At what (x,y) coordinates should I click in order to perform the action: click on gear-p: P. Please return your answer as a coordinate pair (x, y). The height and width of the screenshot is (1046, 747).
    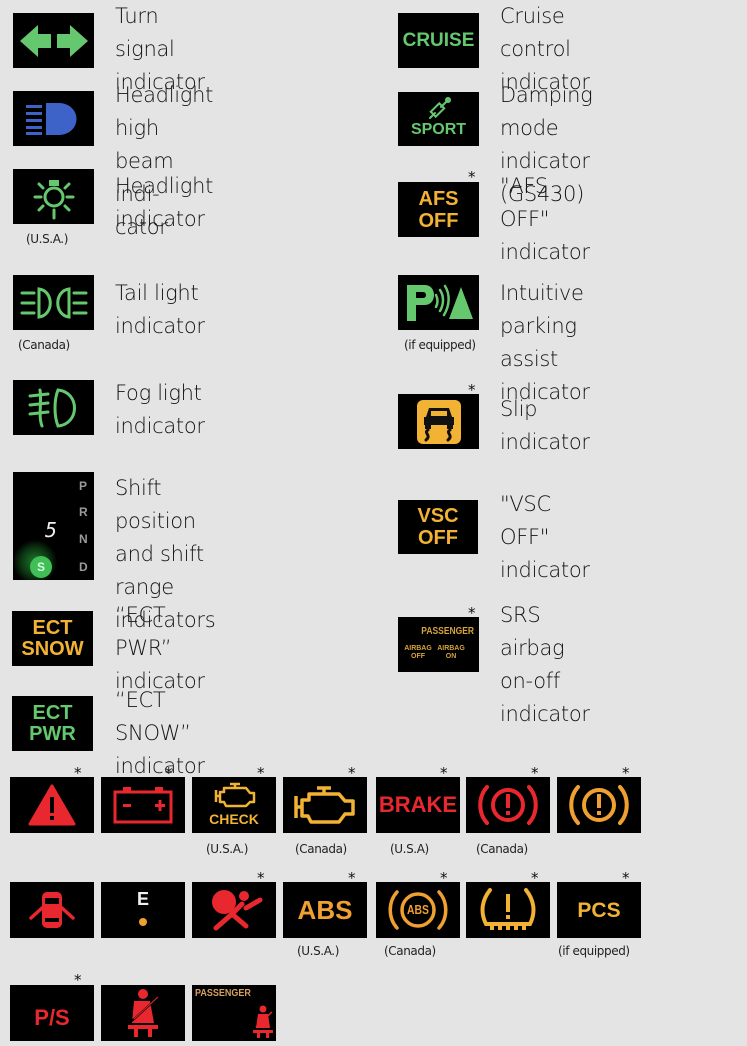
    Looking at the image, I should click on (83, 486).